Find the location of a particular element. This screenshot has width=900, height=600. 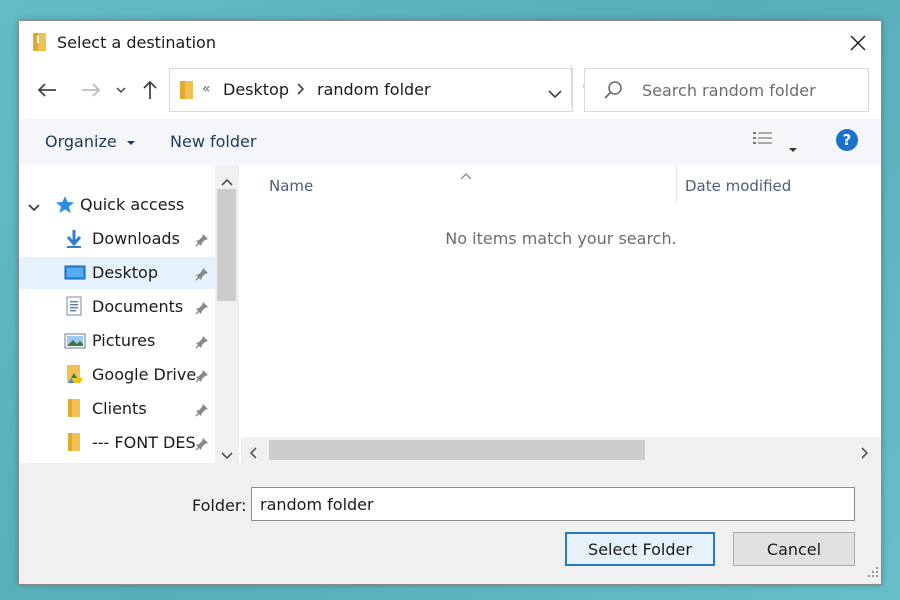

tree-item-documents: Documents is located at coordinates (117, 307).